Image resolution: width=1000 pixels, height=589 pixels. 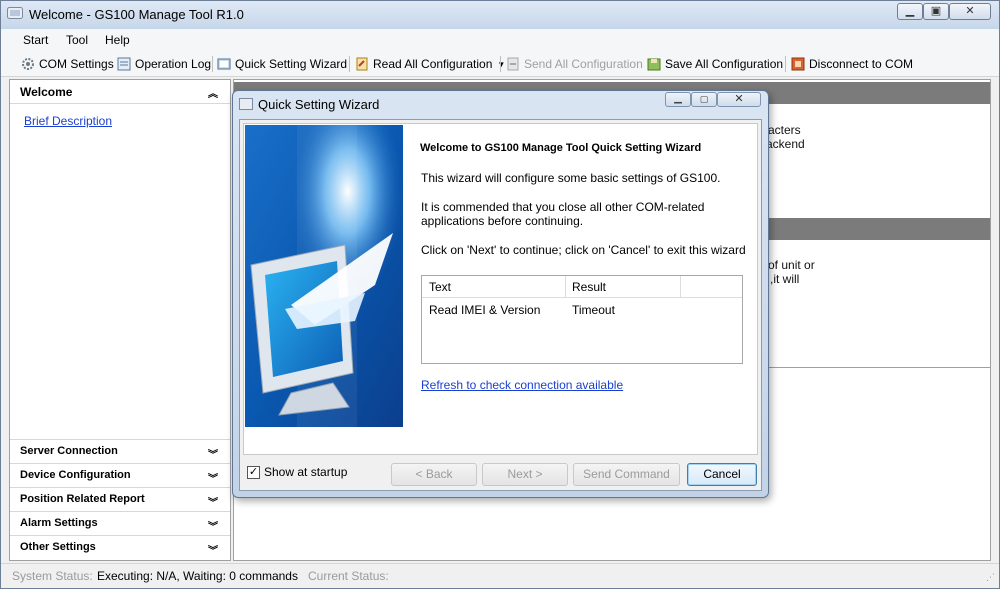 I want to click on sidebar-header-label: Welcome, so click(x=46, y=92).